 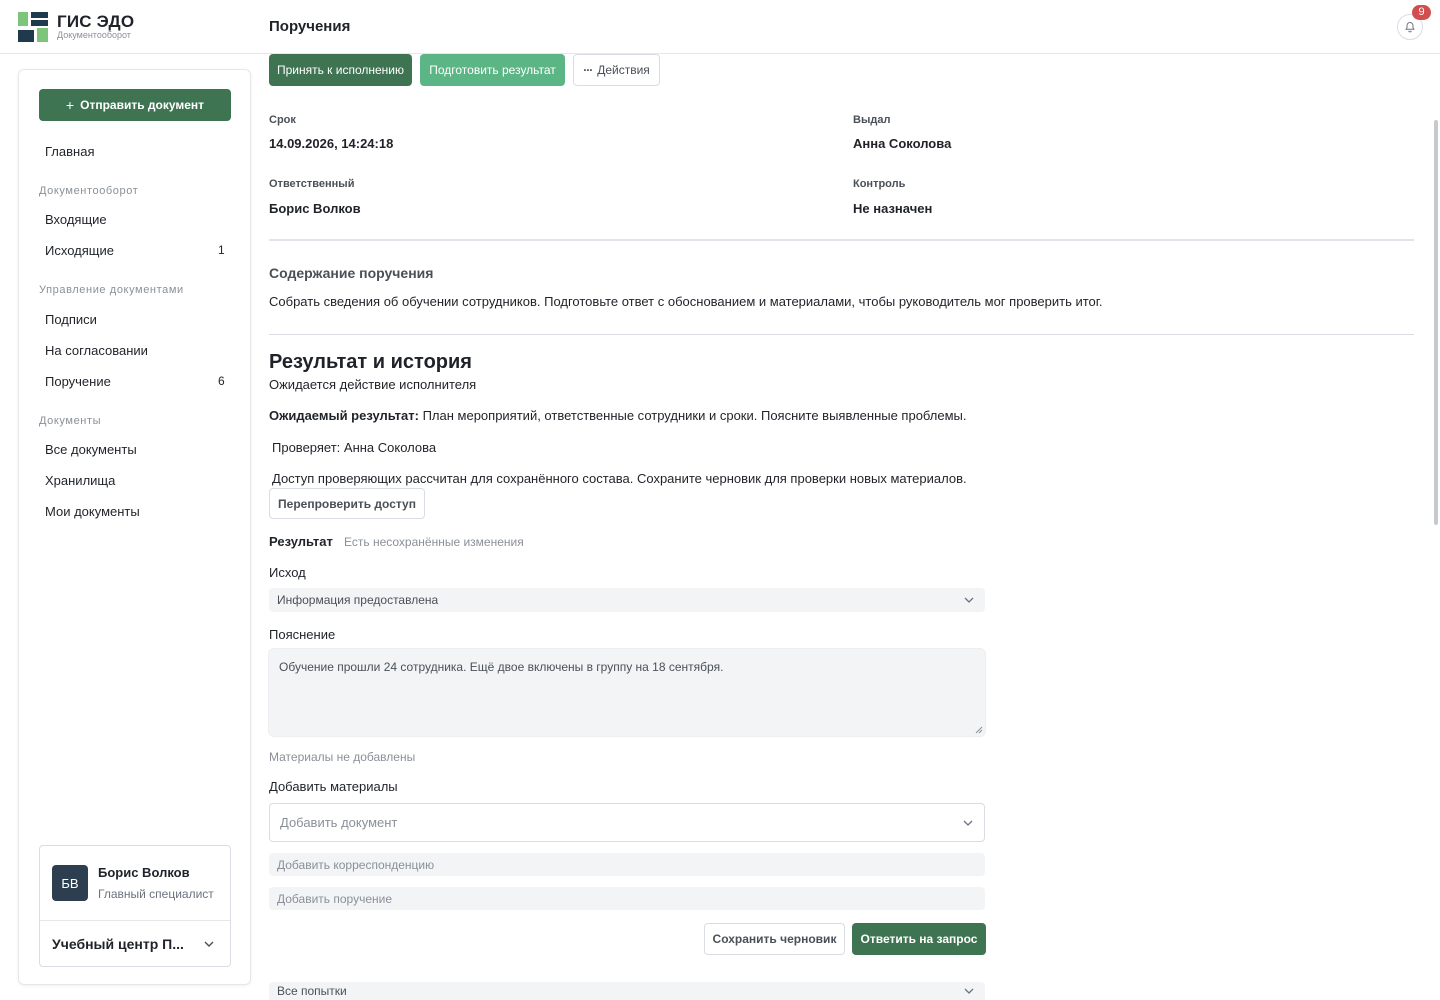 I want to click on add-assignment-placeholder: Добавить поручение, so click(x=335, y=898).